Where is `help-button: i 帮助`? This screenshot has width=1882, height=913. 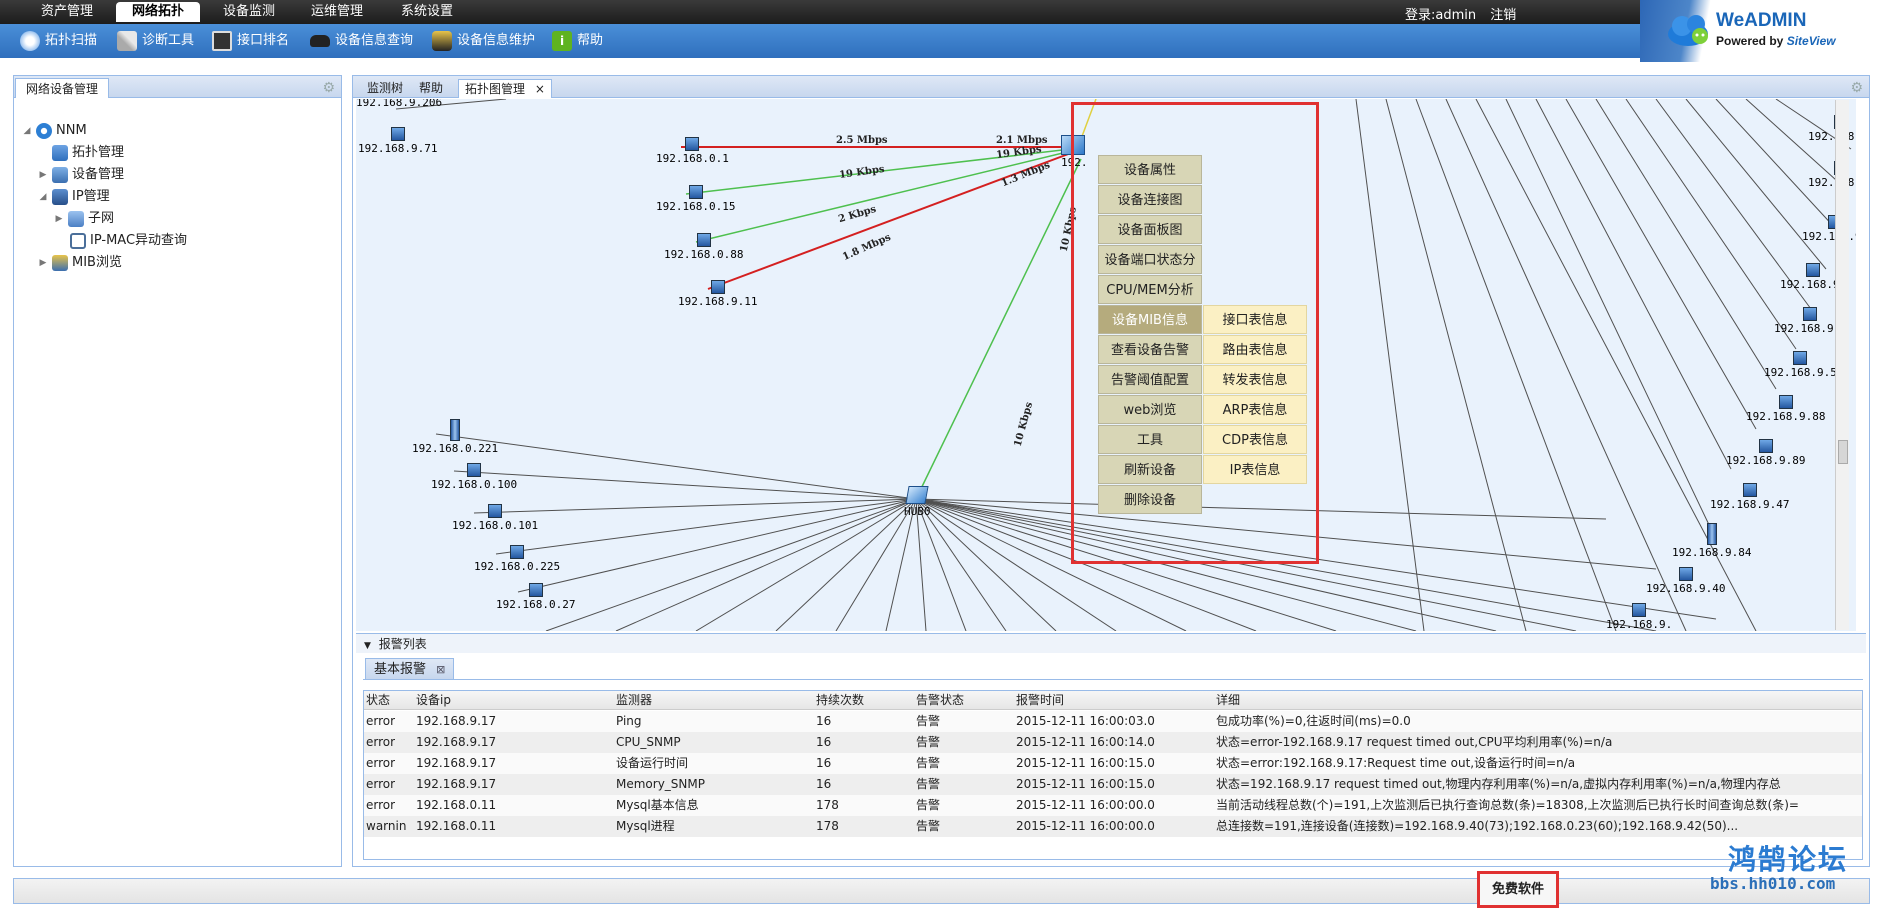 help-button: i 帮助 is located at coordinates (577, 41).